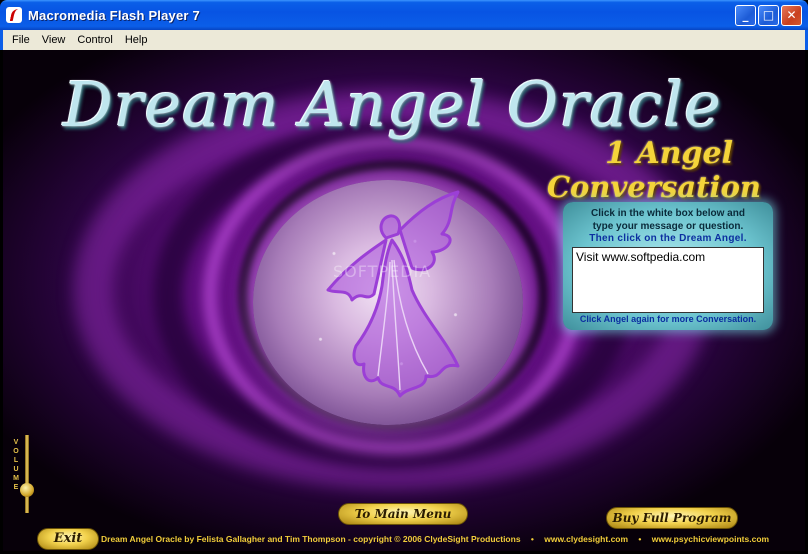  I want to click on close-button: ✕, so click(791, 15).